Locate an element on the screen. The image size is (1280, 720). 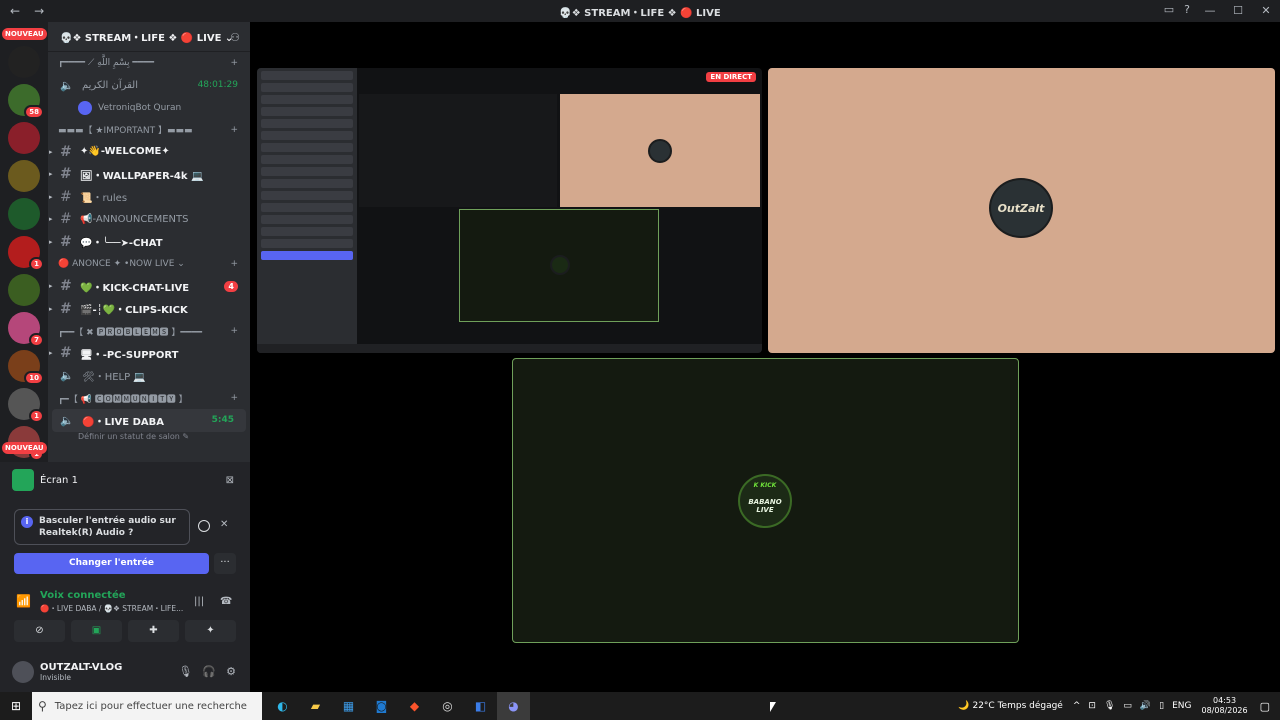
channel-category: ▬▬▬【 ★IMPORTANT 】▬▬▬ + is located at coordinates (149, 130).